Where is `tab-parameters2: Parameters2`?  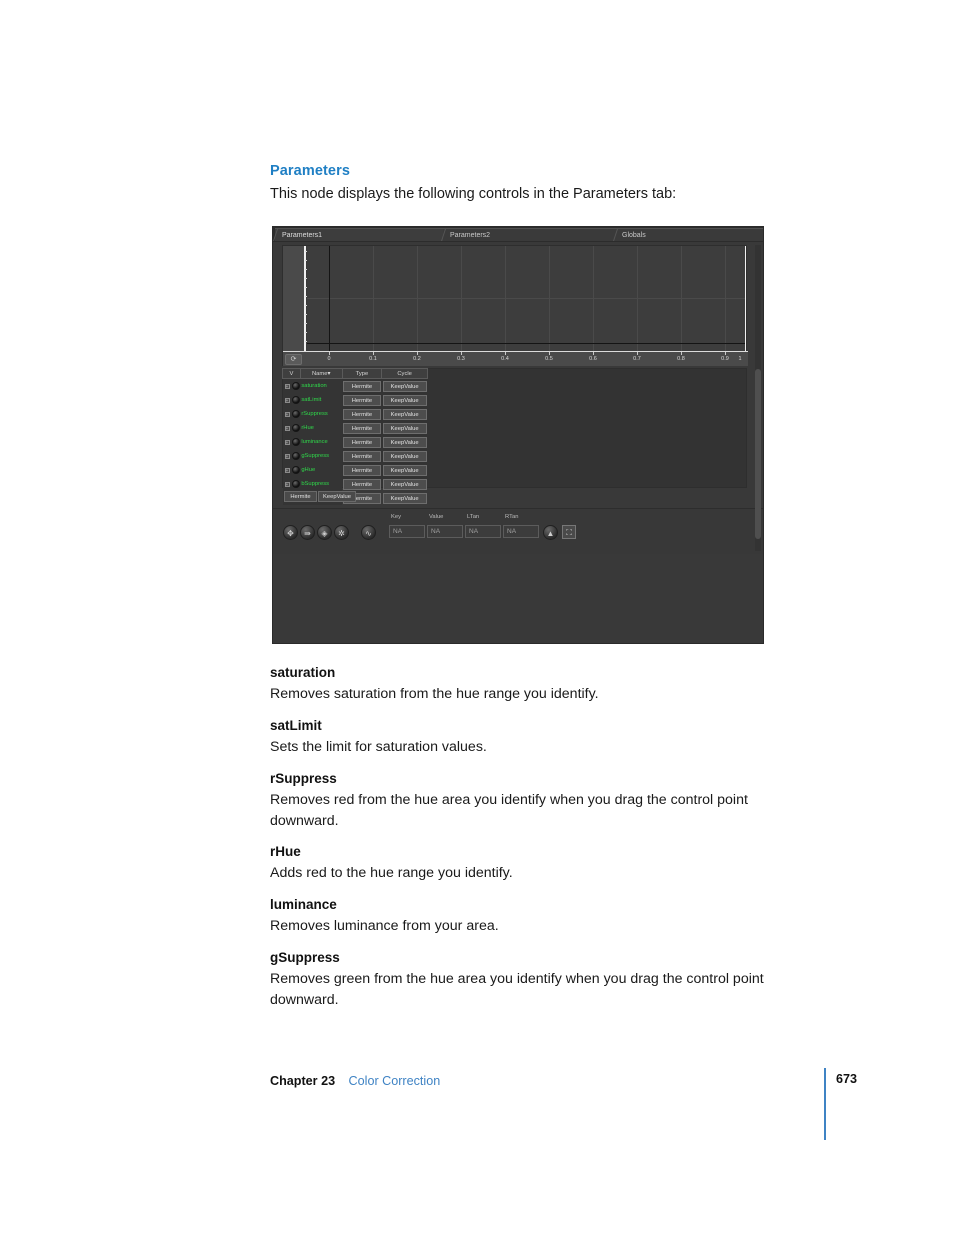
tab-parameters2: Parameters2 is located at coordinates (529, 234).